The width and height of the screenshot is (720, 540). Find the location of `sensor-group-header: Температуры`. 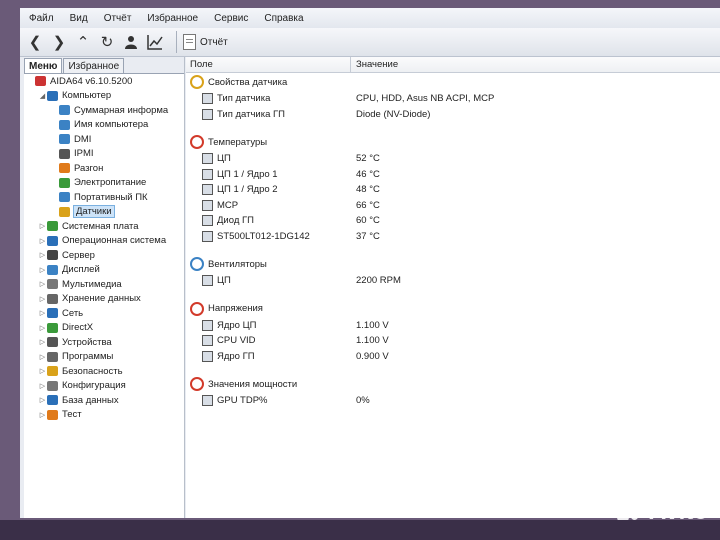

sensor-group-header: Температуры is located at coordinates (228, 142).